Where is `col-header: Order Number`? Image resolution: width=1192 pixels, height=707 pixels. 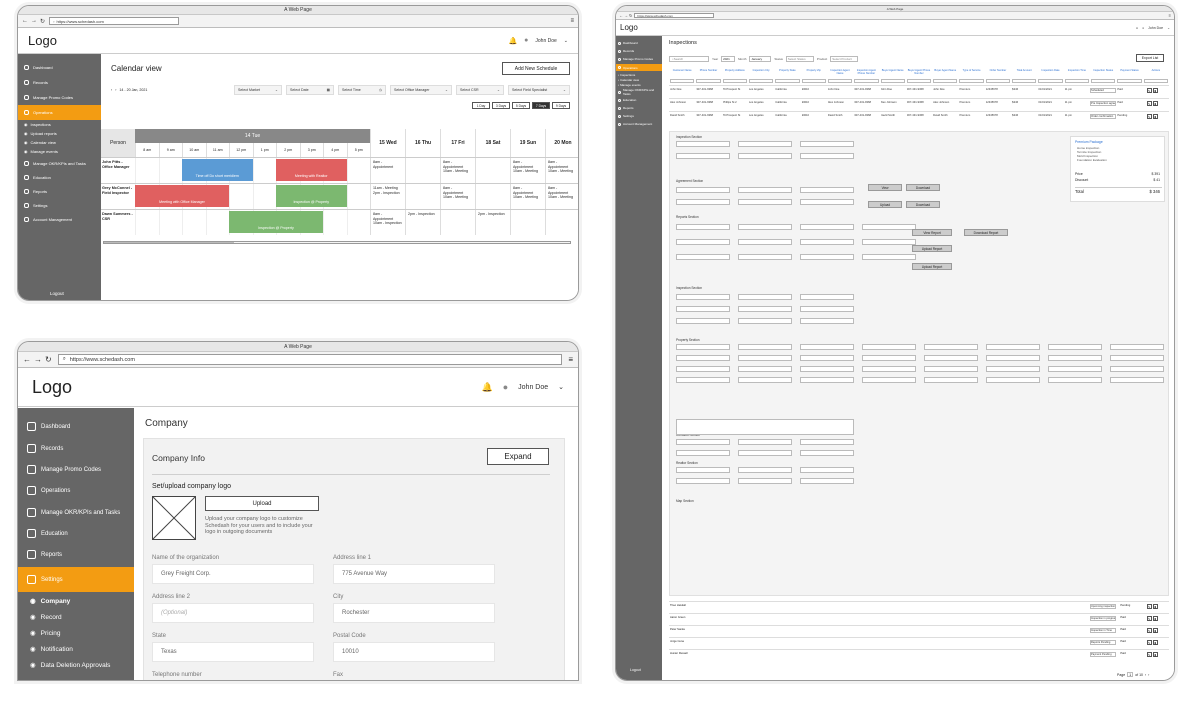 col-header: Order Number is located at coordinates (998, 70).